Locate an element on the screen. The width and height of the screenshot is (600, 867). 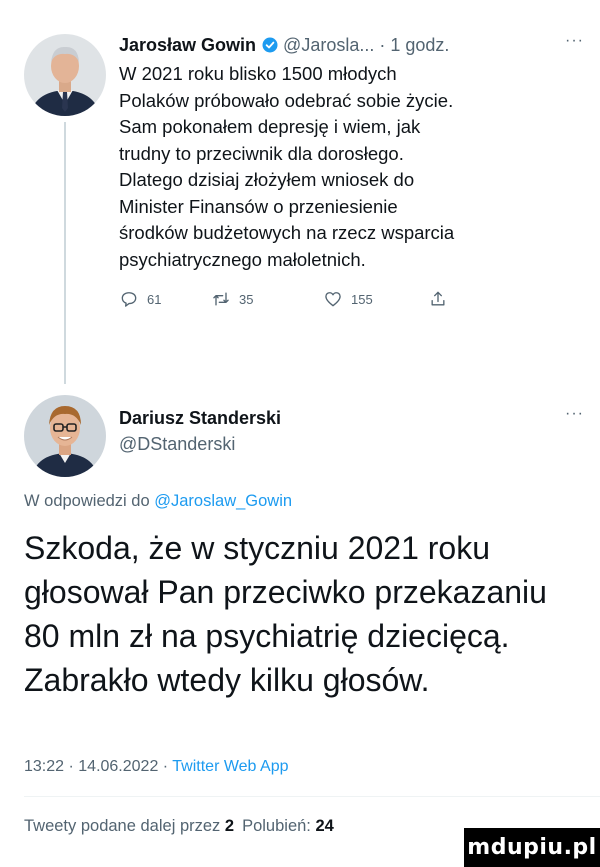
retweets-label: Tweety podane dalej przez is located at coordinates (124, 826).